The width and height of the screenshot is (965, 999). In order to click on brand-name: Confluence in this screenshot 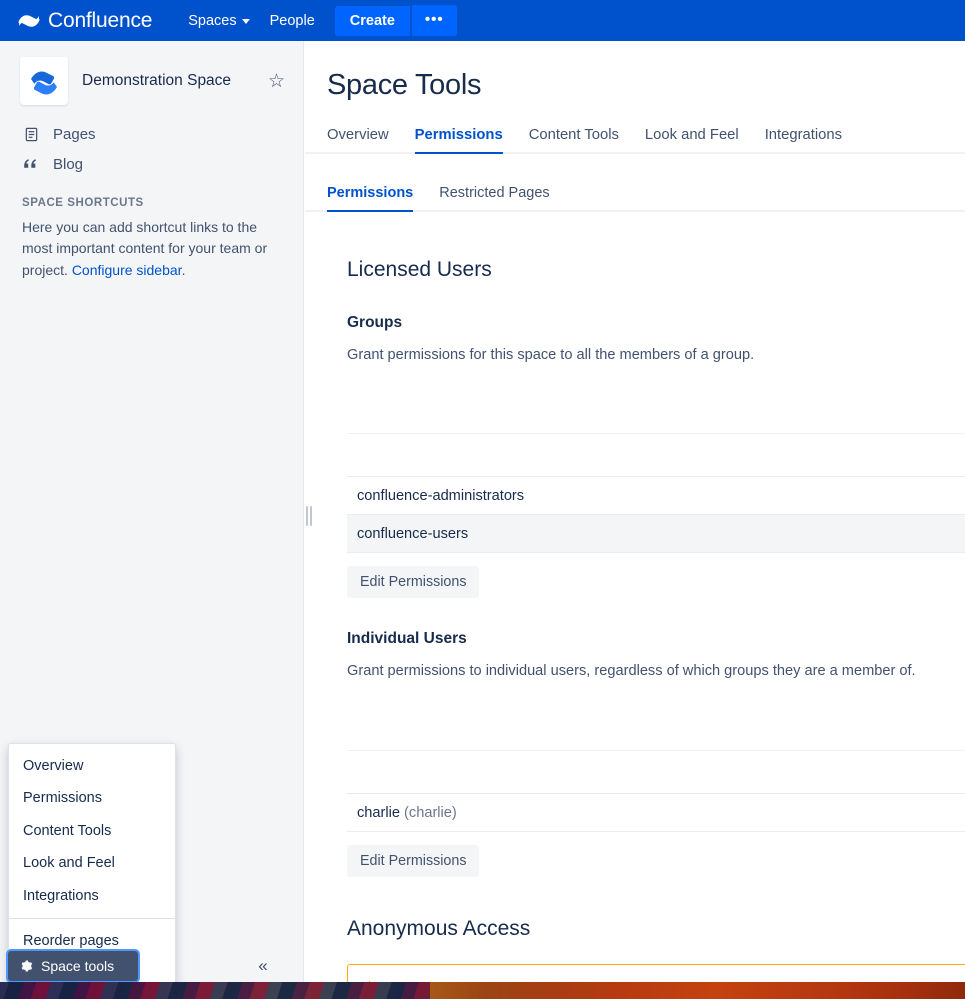, I will do `click(100, 20)`.